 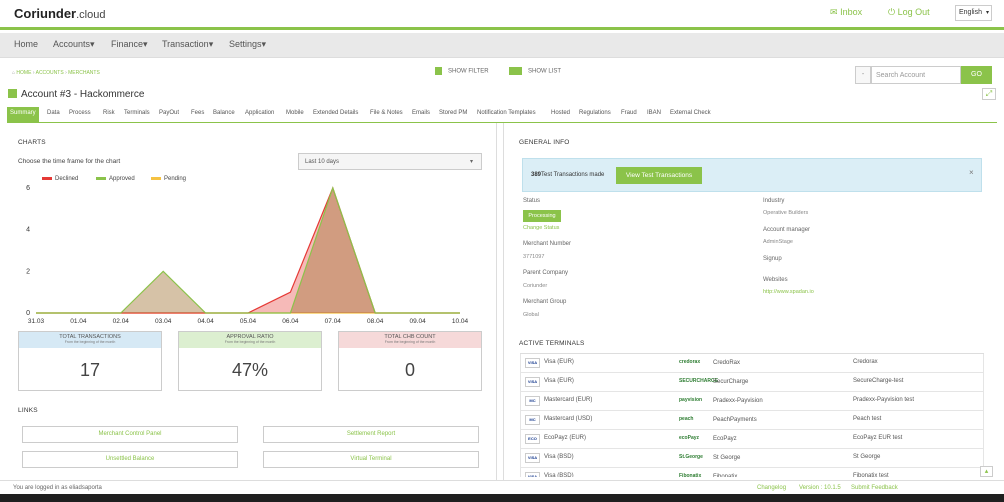 What do you see at coordinates (109, 113) in the screenshot?
I see `tab-risk: Risk` at bounding box center [109, 113].